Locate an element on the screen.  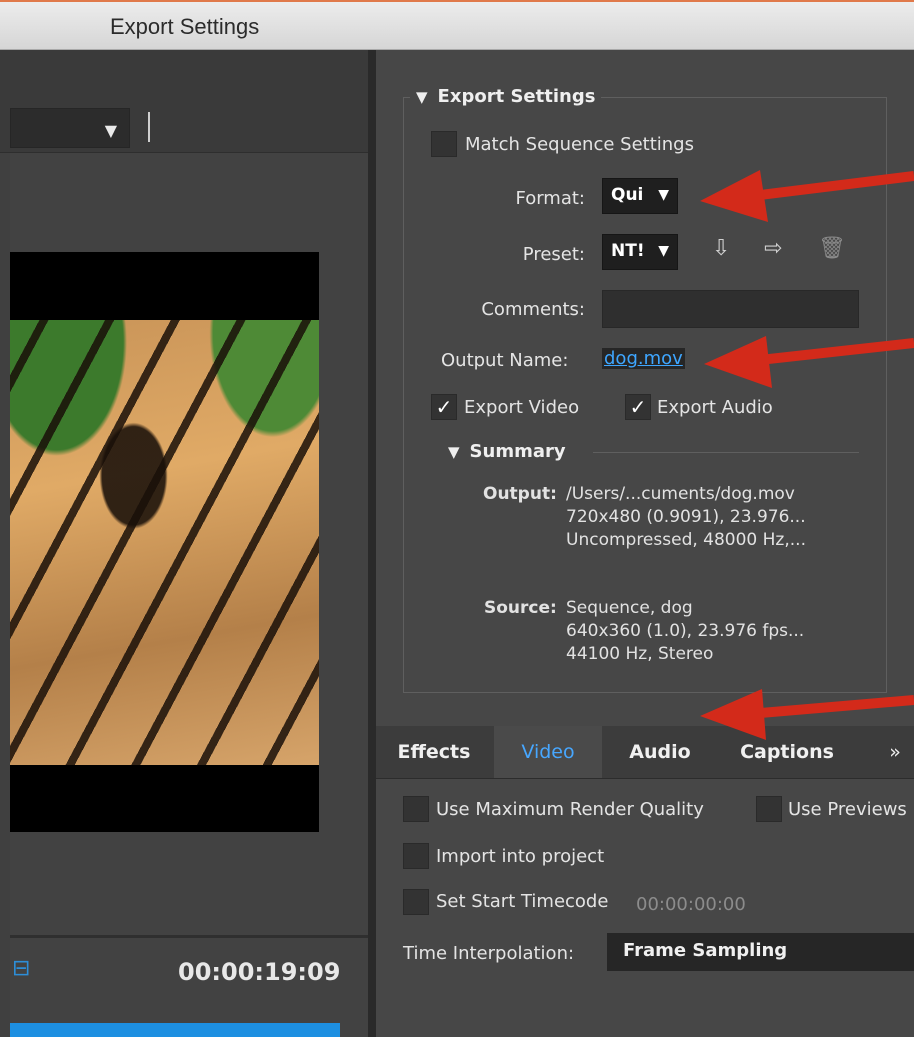
format-annotation-arrow is located at coordinates (807, 196).